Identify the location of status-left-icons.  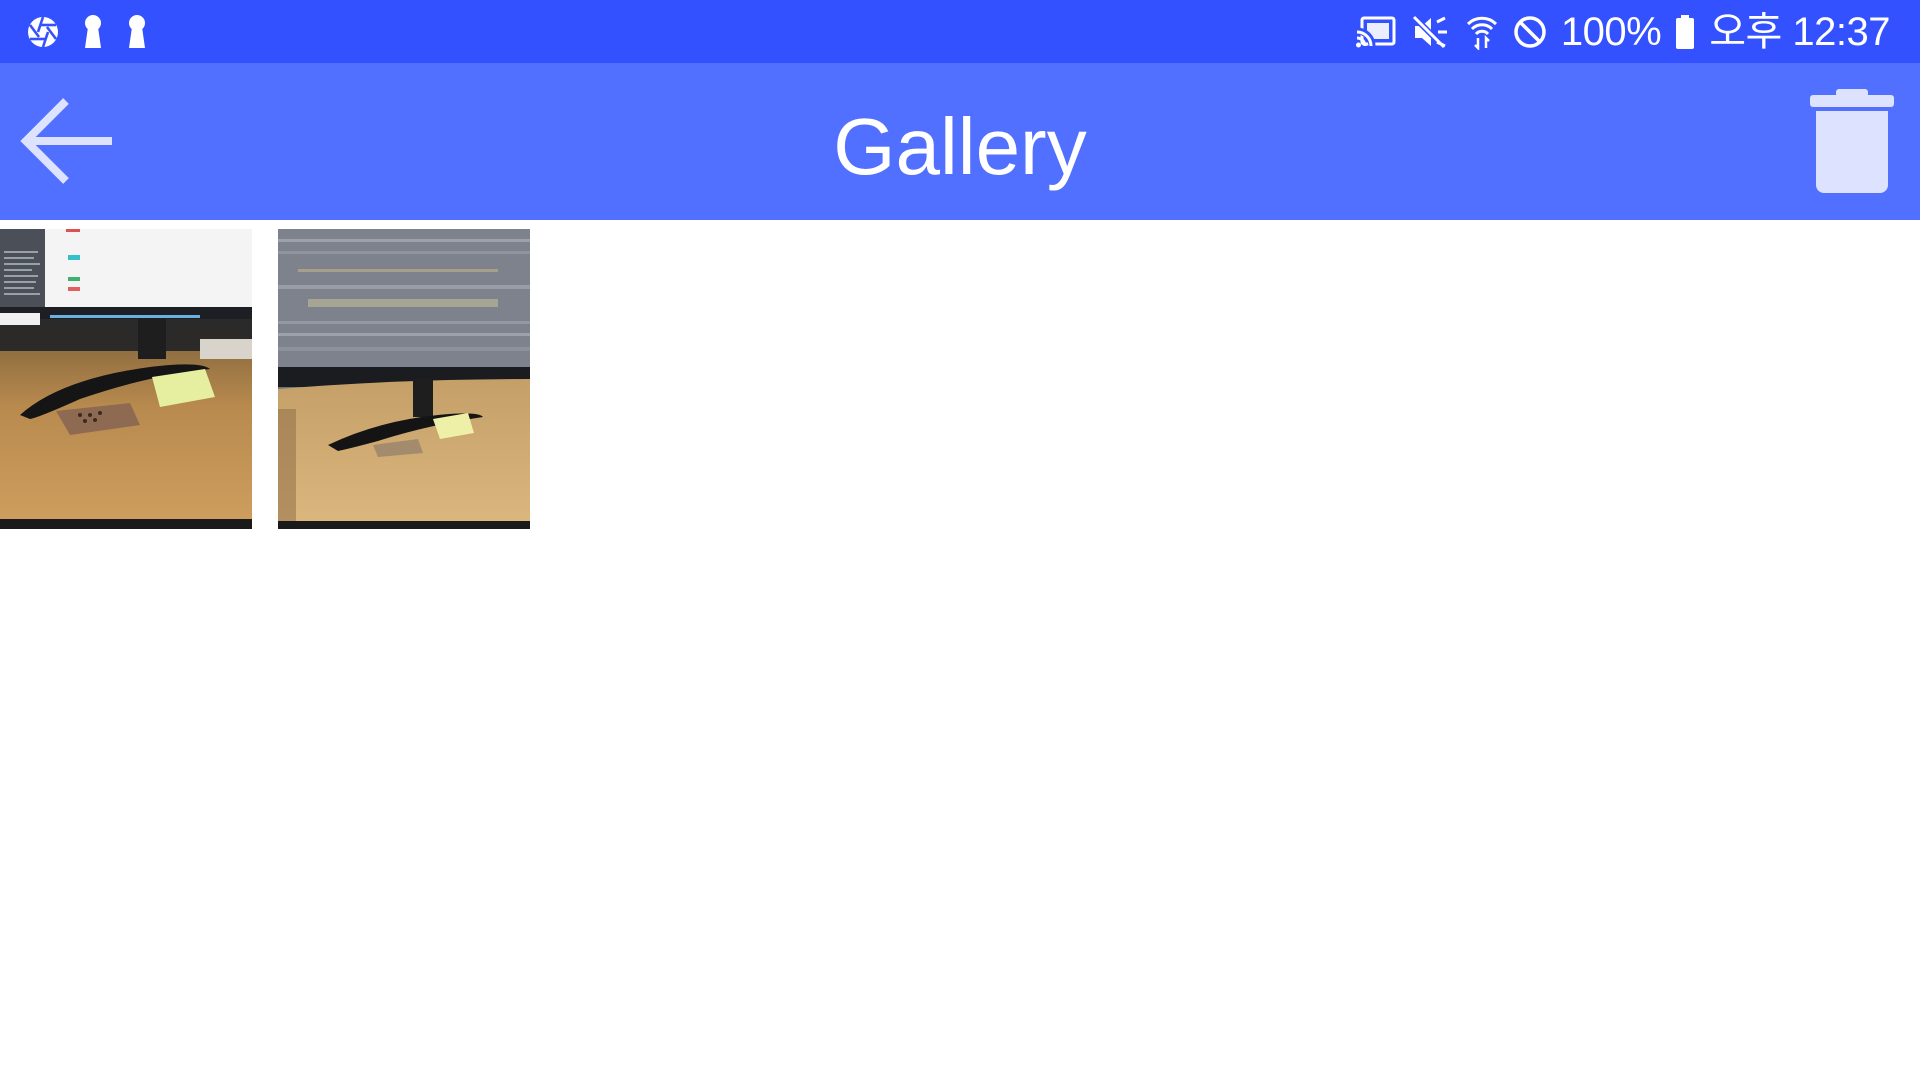
(87, 32).